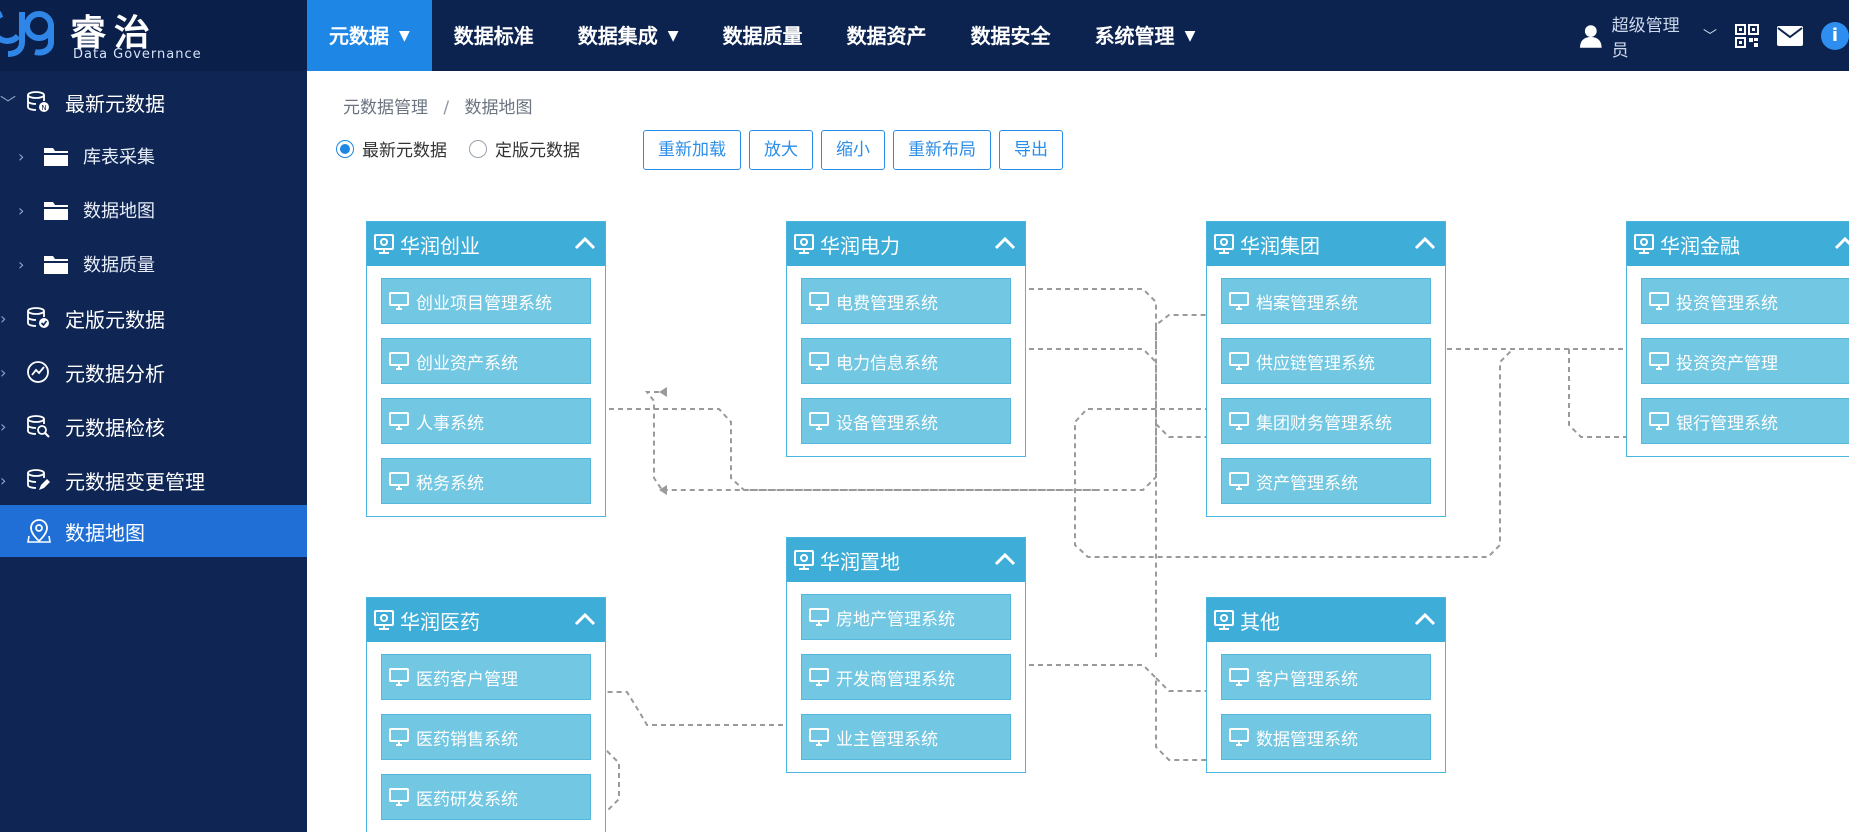 Image resolution: width=1849 pixels, height=832 pixels. What do you see at coordinates (942, 150) in the screenshot?
I see `relayout-button: 重新布局` at bounding box center [942, 150].